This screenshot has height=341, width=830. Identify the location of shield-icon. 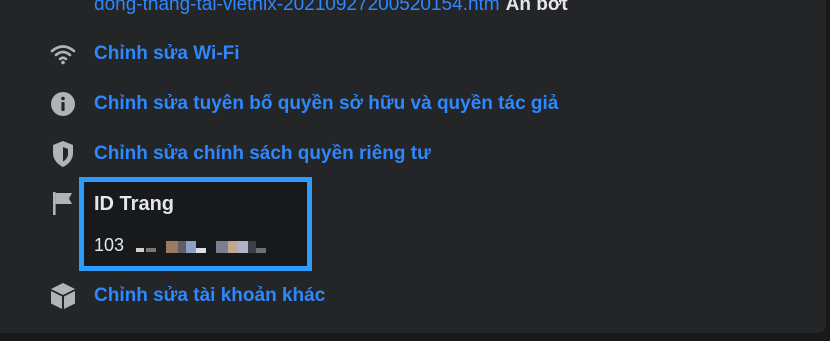
(63, 154).